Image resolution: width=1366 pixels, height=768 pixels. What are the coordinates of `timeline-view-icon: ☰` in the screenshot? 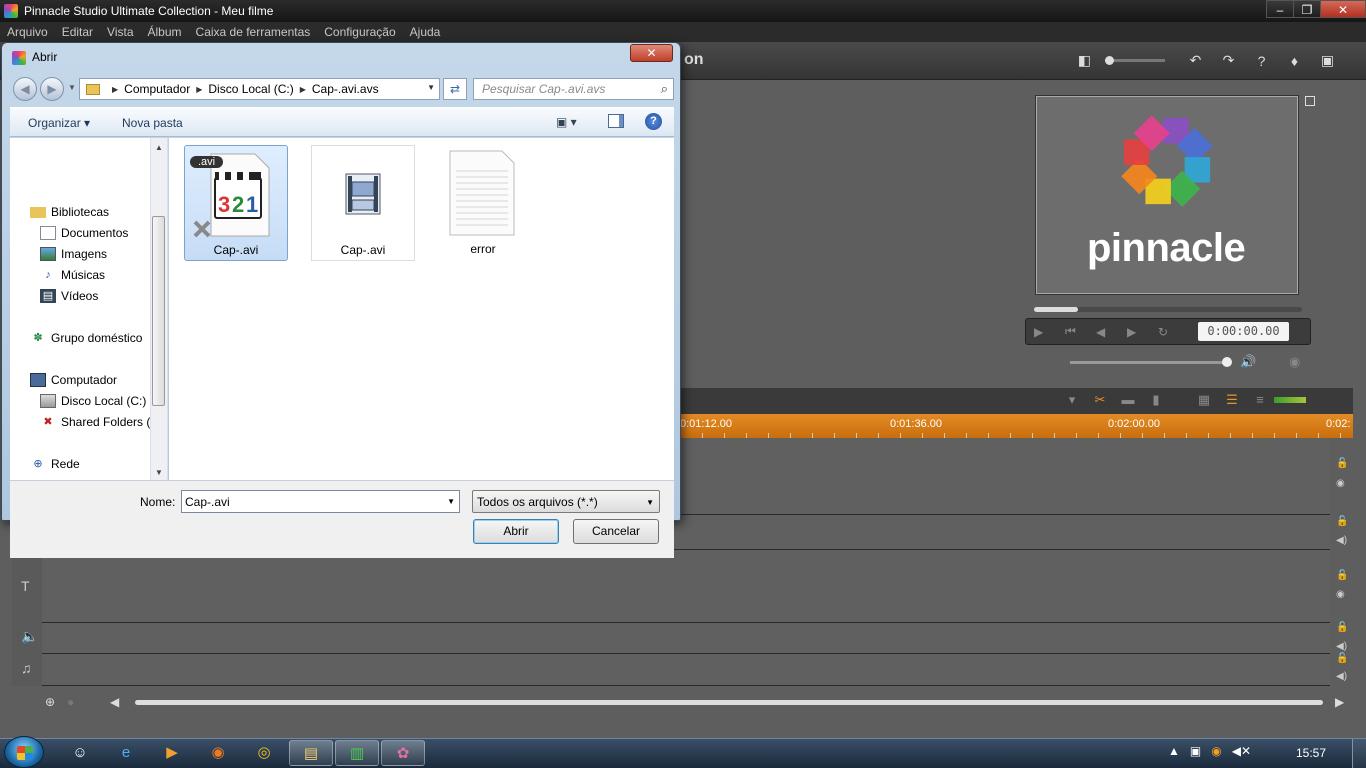 It's located at (1232, 400).